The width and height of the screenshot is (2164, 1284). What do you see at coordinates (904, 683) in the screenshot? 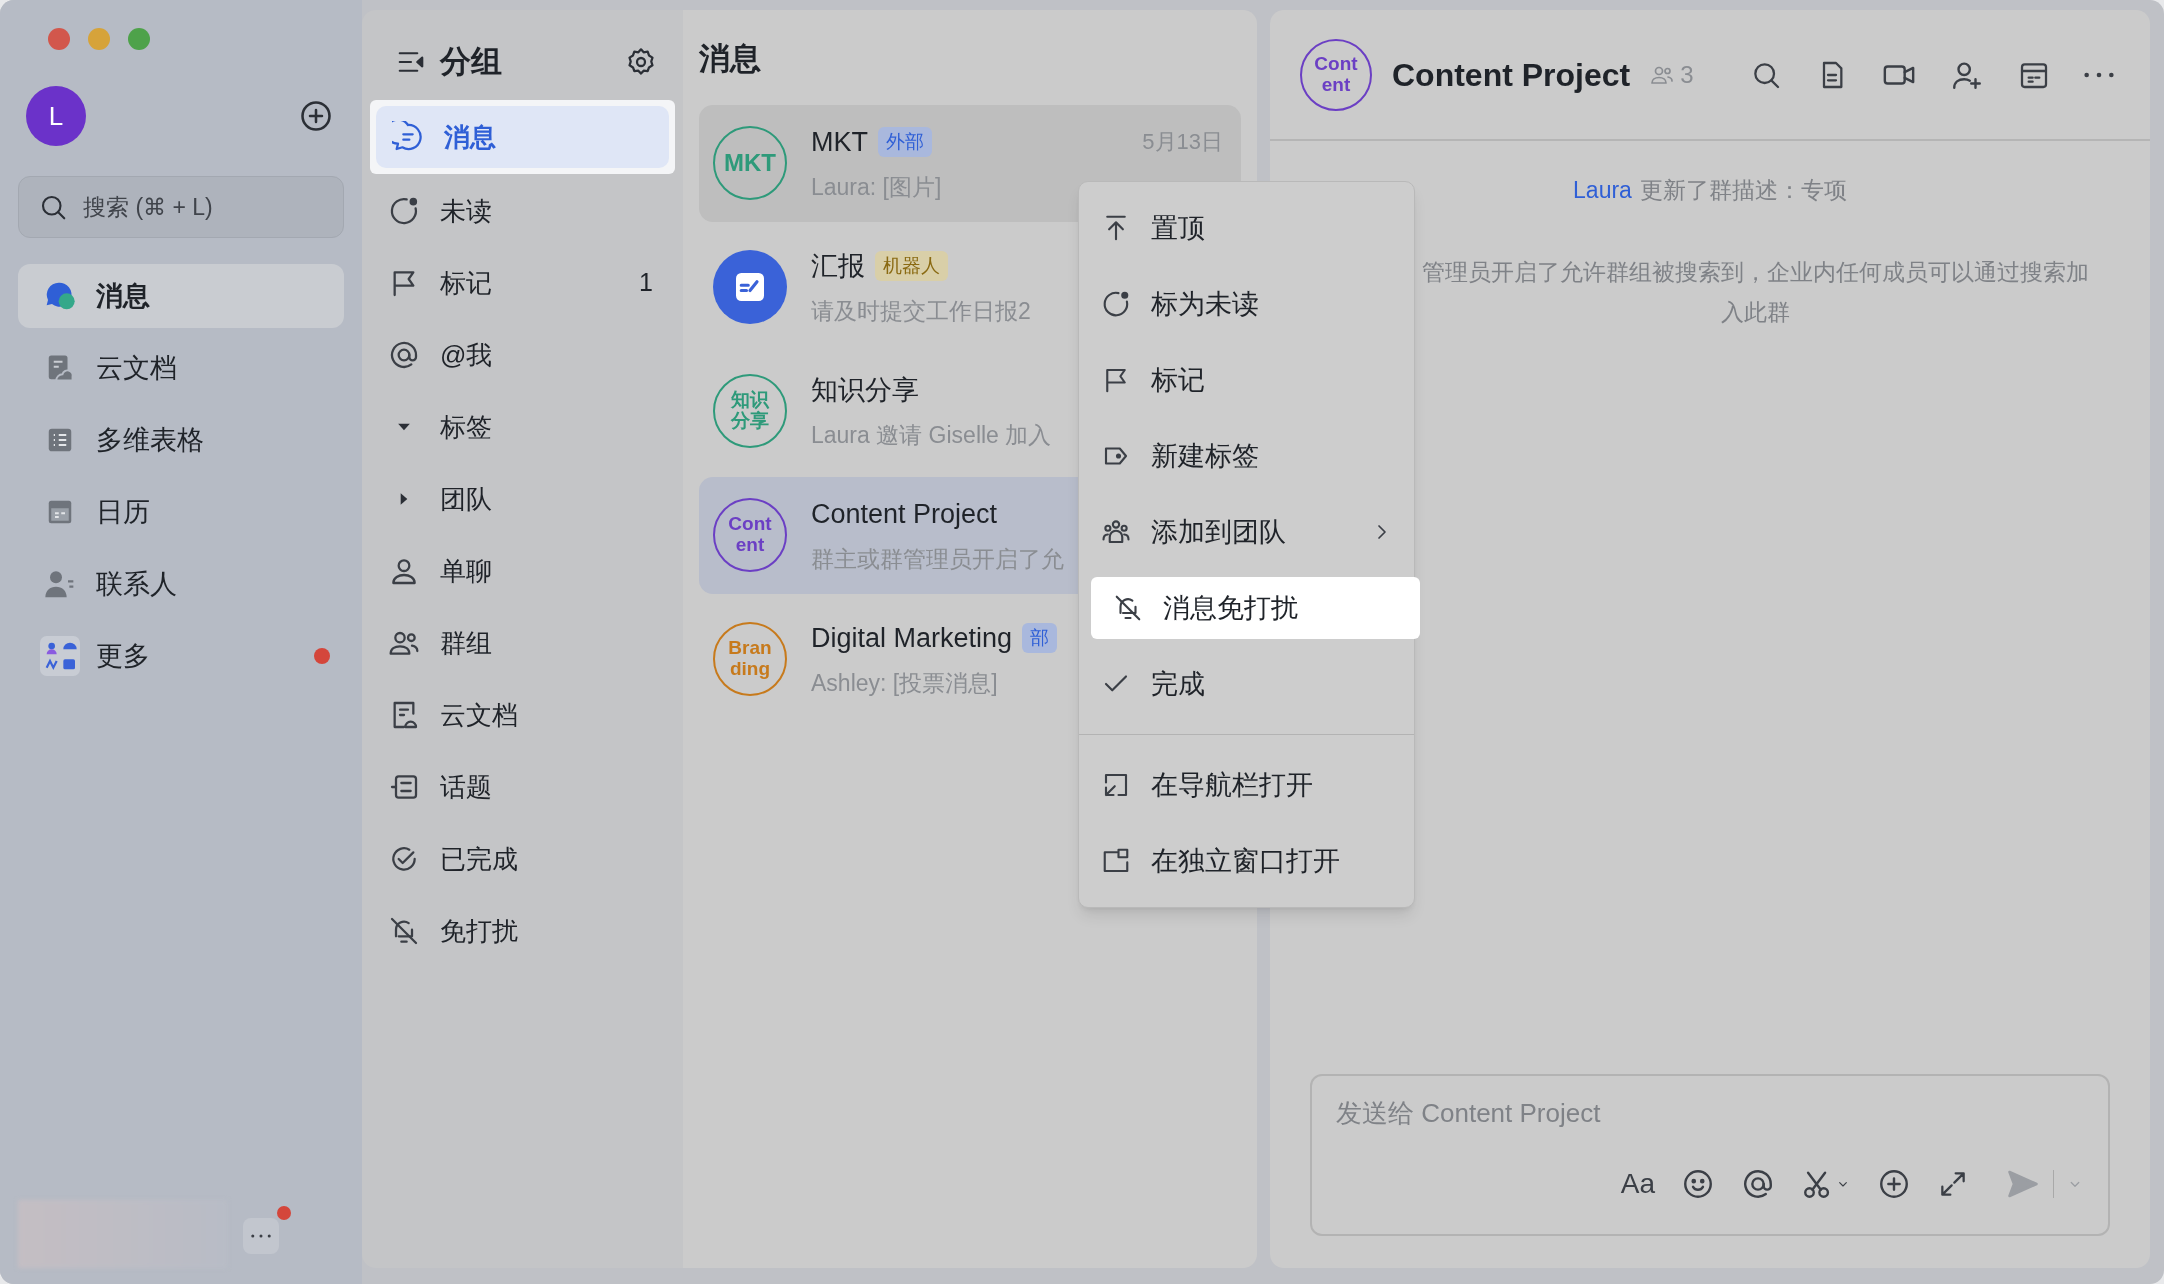
I see `chat-preview: Ashley: [投票消息]` at bounding box center [904, 683].